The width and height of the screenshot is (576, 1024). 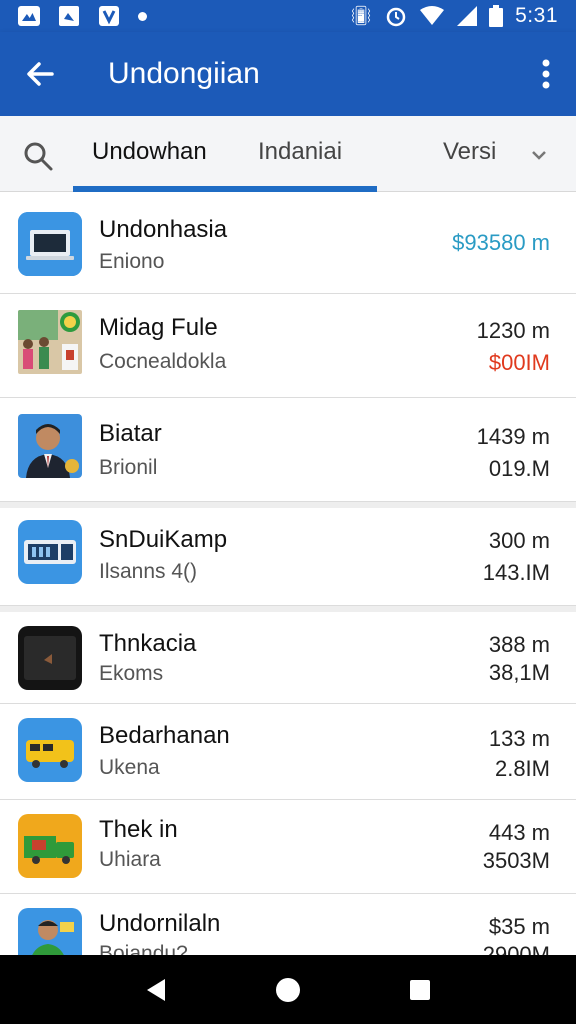 I want to click on tab-versi: Versi, so click(x=469, y=152).